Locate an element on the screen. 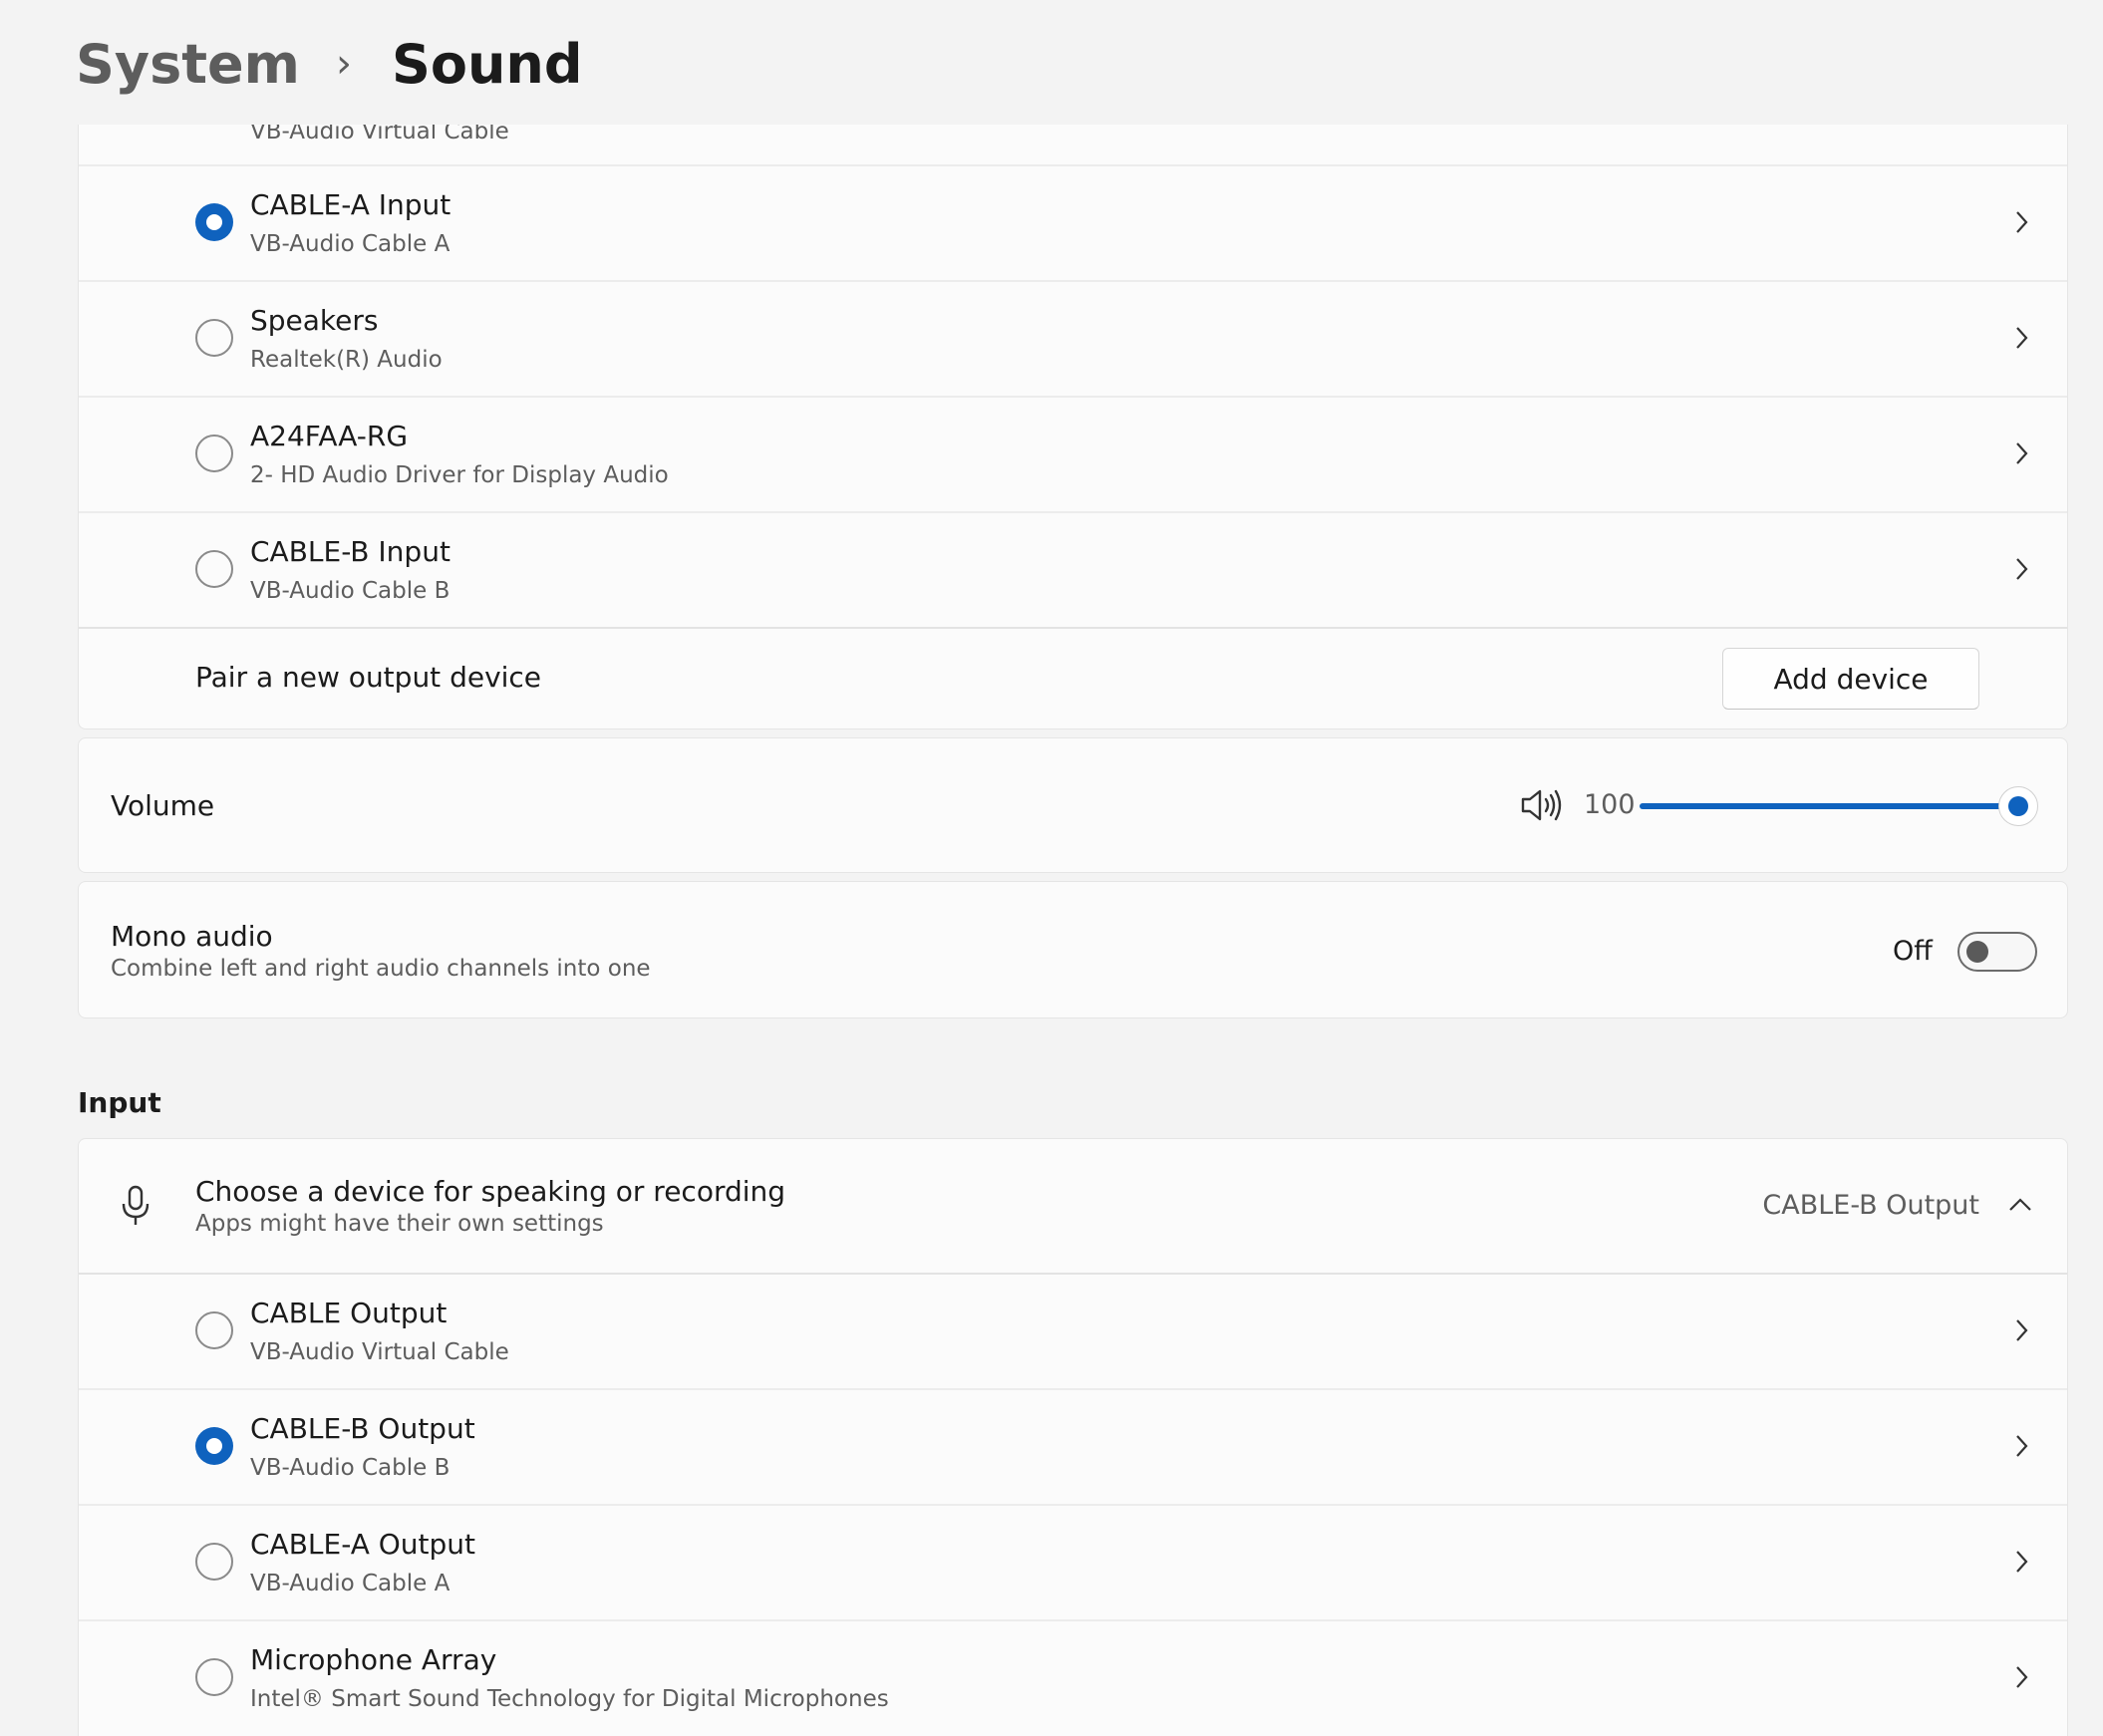 The image size is (2103, 1736). toggle-knob is located at coordinates (1977, 952).